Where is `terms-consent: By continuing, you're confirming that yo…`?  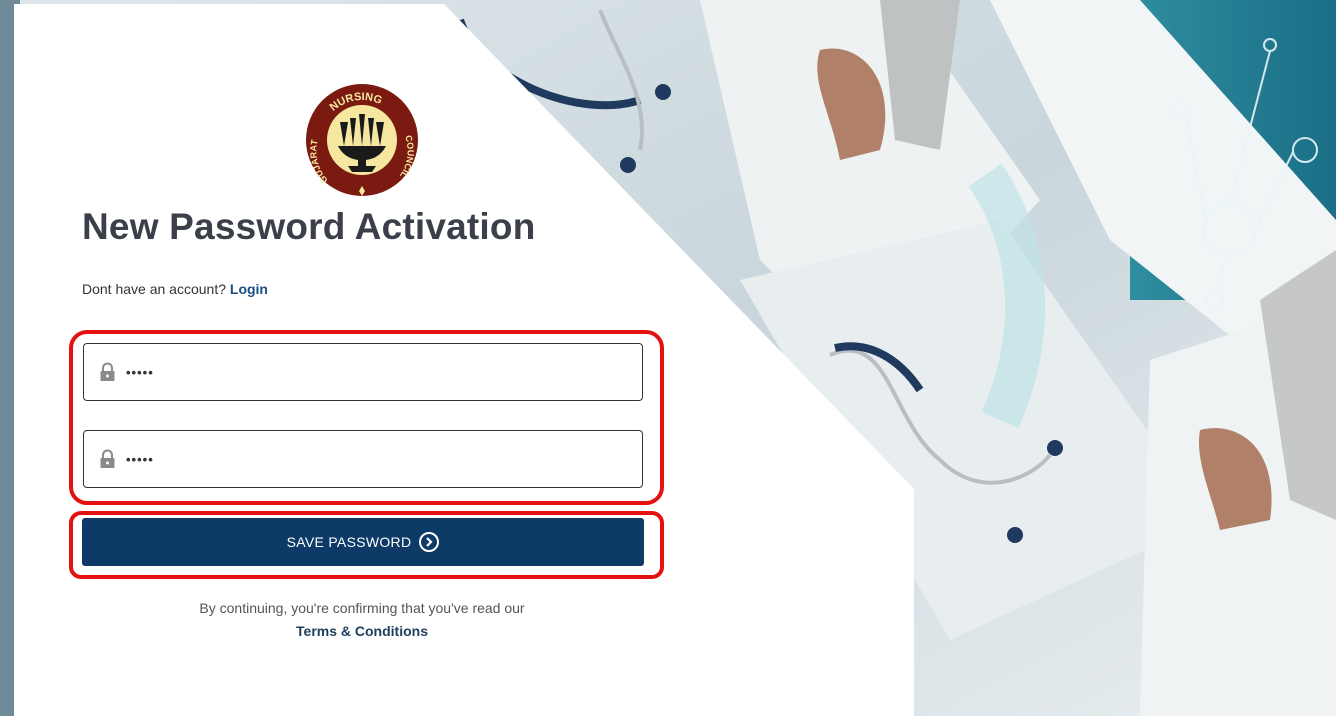 terms-consent: By continuing, you're confirming that yo… is located at coordinates (362, 620).